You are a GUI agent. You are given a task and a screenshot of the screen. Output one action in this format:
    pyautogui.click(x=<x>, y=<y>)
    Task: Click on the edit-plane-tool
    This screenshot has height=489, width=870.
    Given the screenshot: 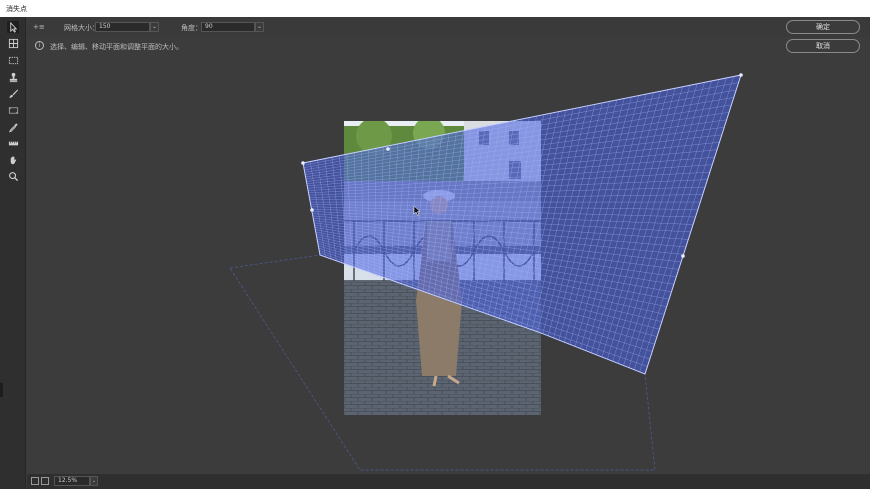 What is the action you would take?
    pyautogui.click(x=13, y=27)
    